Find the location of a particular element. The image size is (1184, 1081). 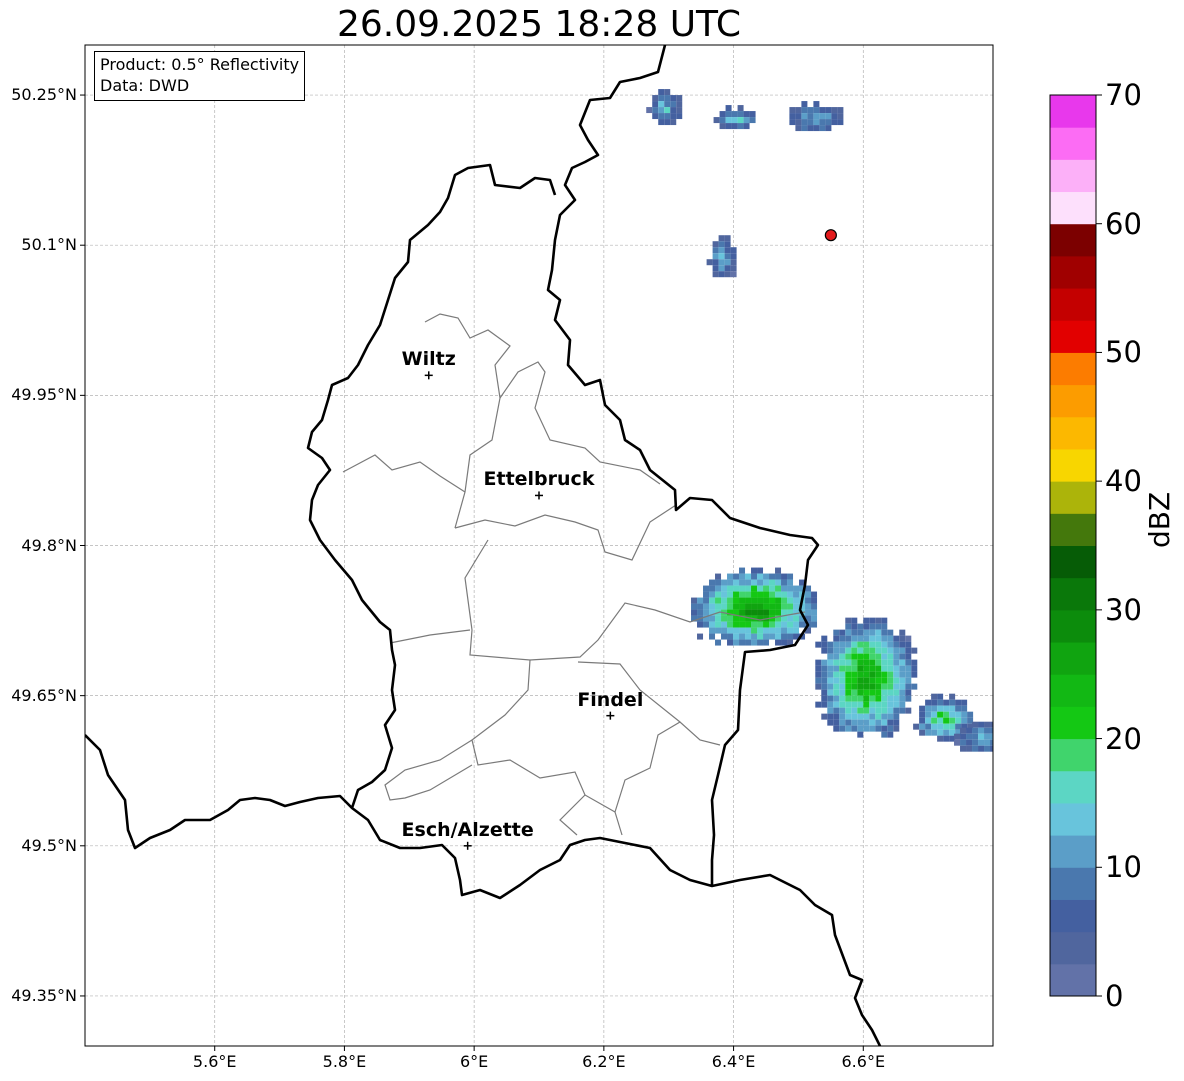

lat-tick-label: 49.95°N is located at coordinates (44, 395).